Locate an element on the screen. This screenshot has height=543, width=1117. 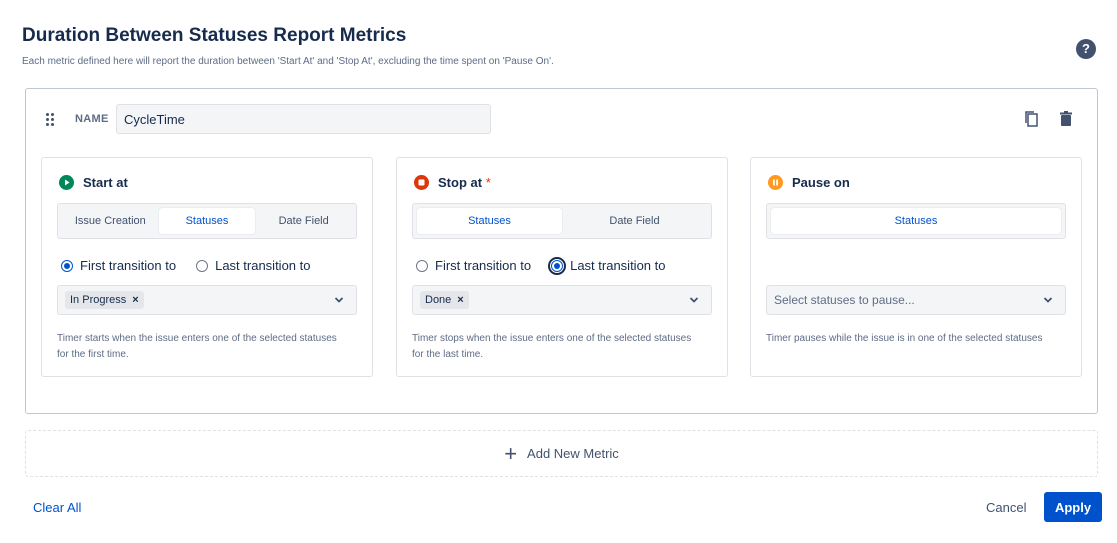
required-marker: * is located at coordinates (488, 182).